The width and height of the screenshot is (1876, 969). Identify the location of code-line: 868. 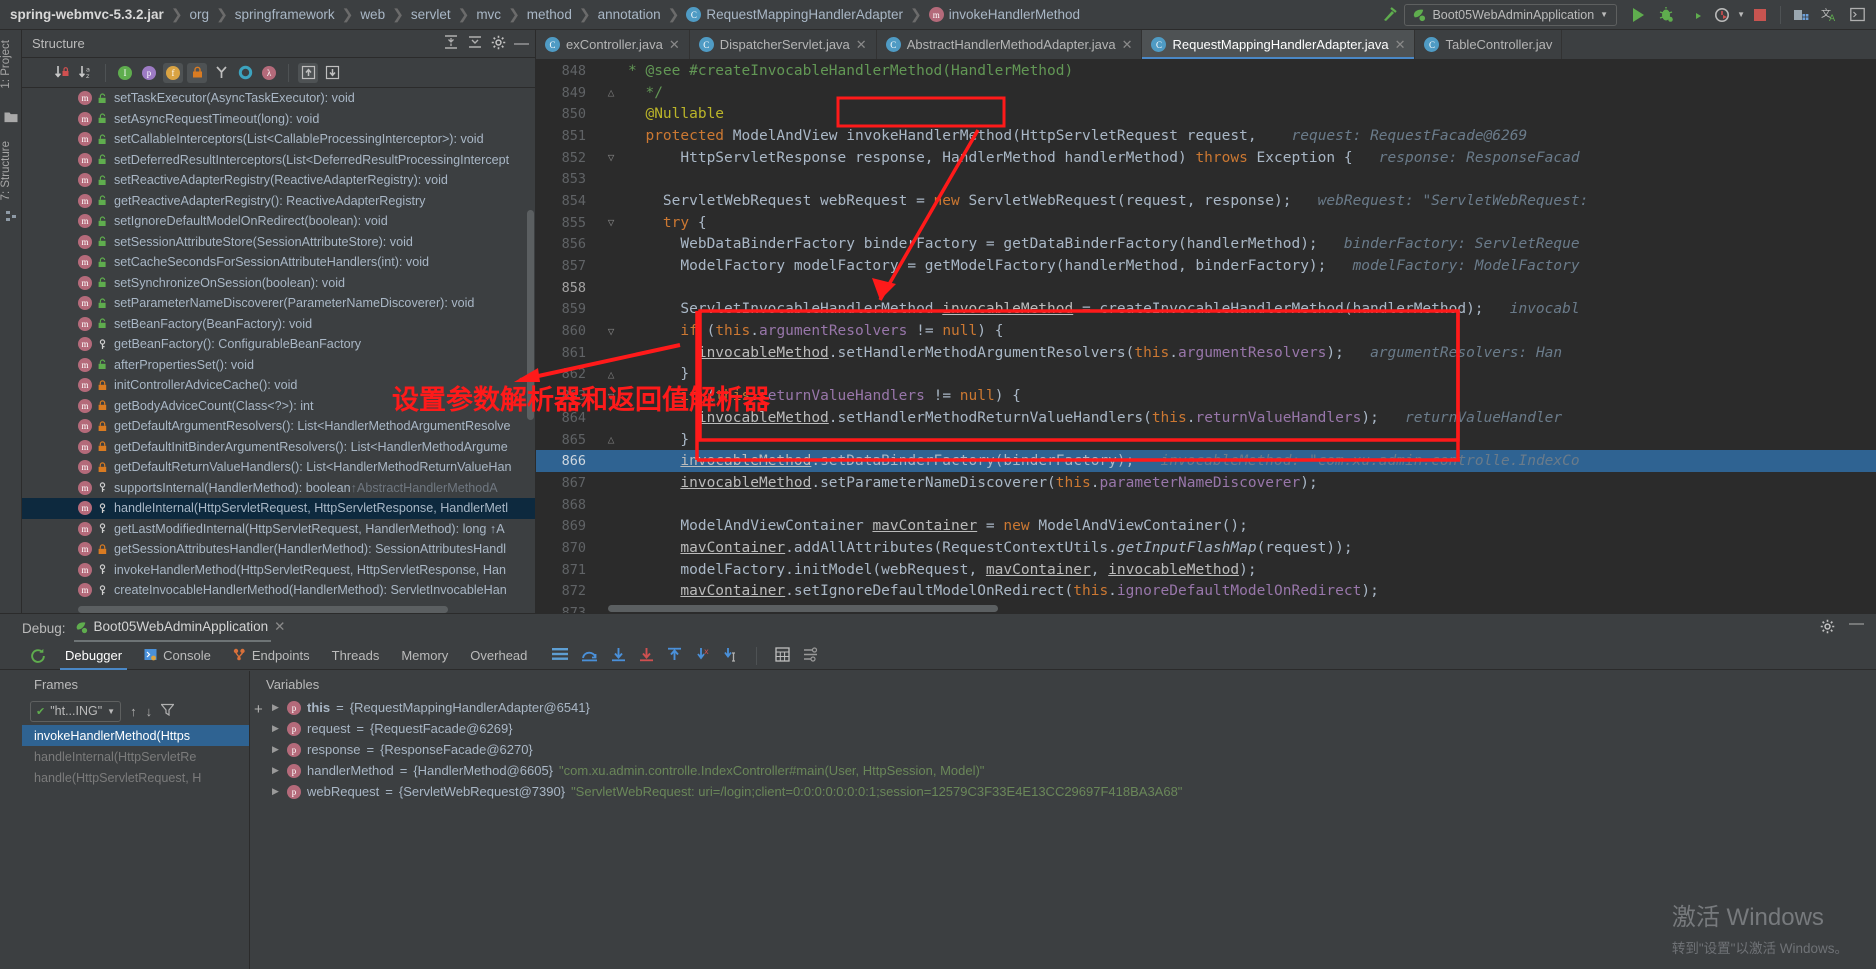
(1206, 505).